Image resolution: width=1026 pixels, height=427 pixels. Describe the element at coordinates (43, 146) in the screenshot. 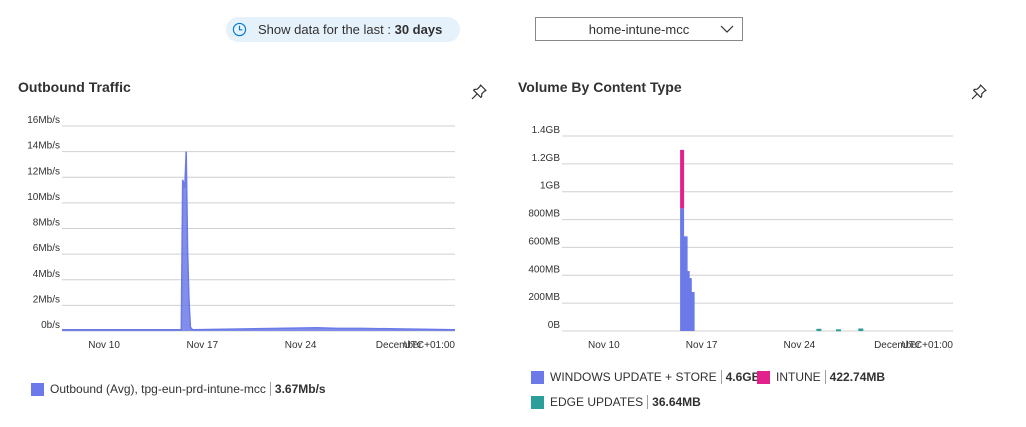

I see `y-tick-label: 14Mb/s` at that location.